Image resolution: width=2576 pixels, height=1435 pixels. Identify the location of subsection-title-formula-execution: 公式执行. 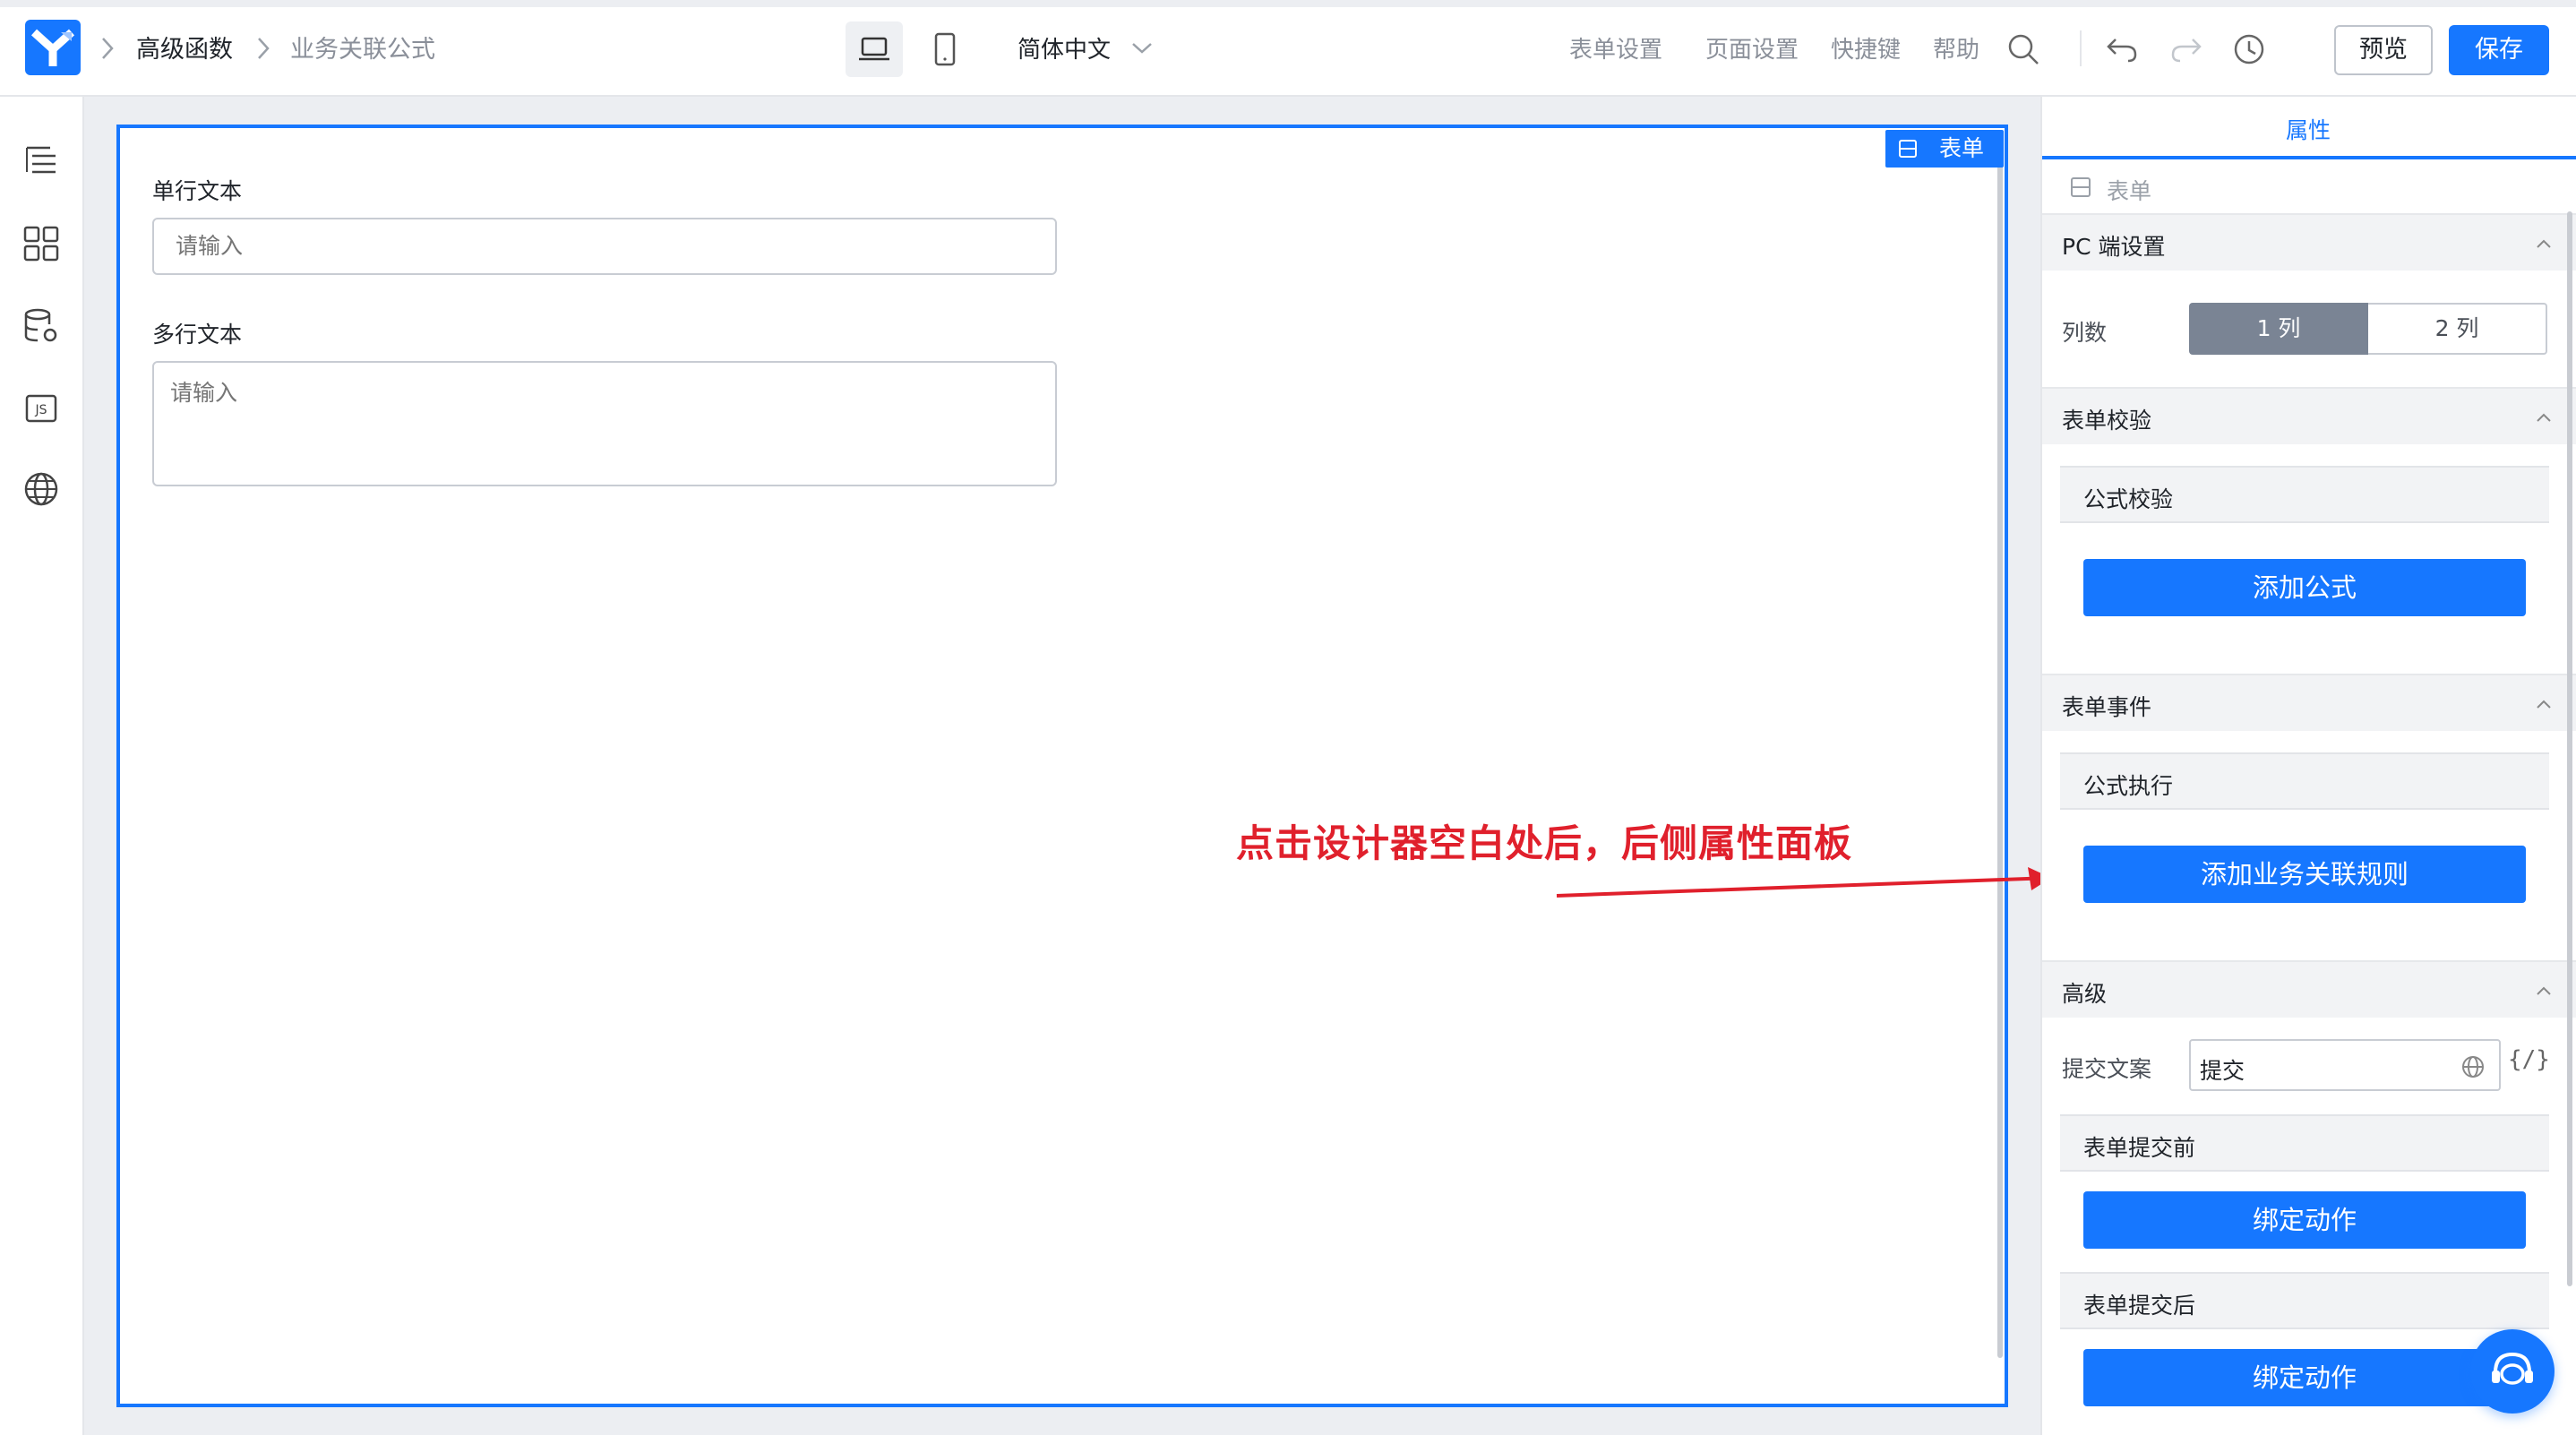
(2128, 786).